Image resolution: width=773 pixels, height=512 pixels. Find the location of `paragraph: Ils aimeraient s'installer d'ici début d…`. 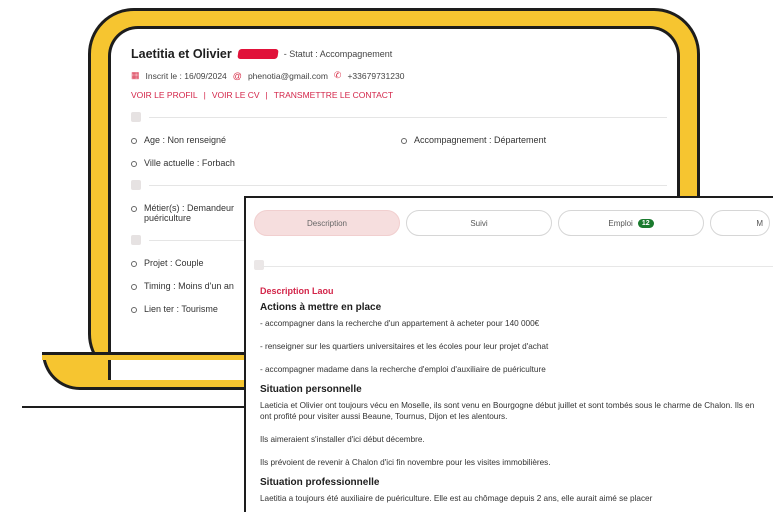

paragraph: Ils aimeraient s'installer d'ici début d… is located at coordinates (342, 439).